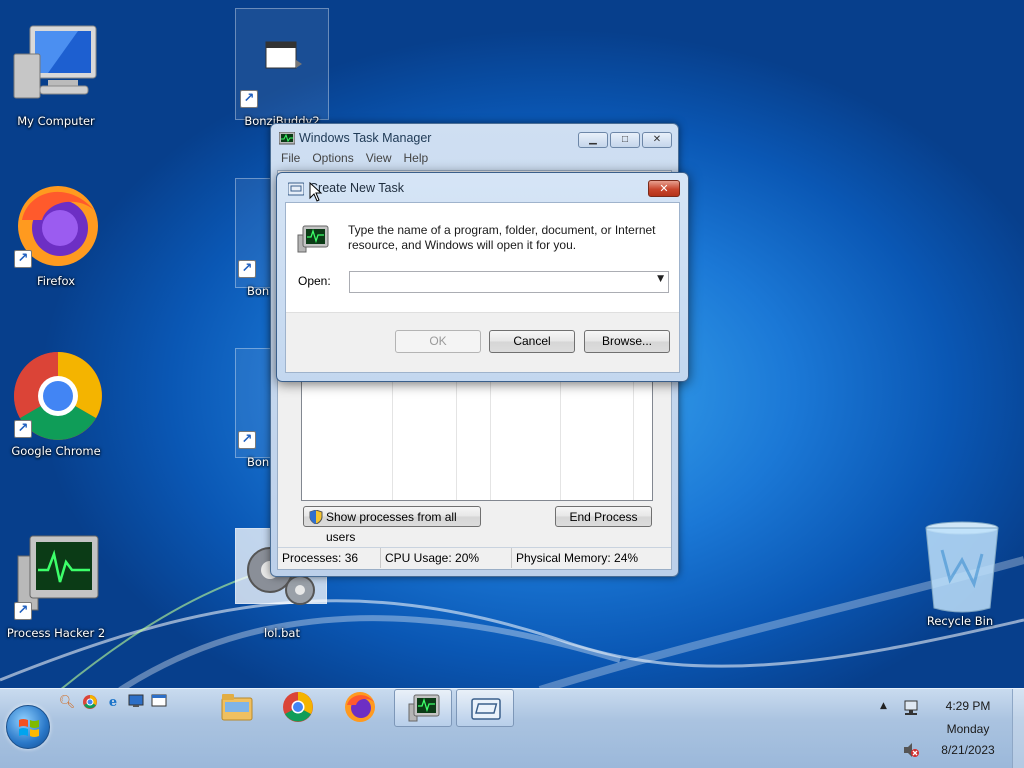 Image resolution: width=1024 pixels, height=768 pixels. Describe the element at coordinates (282, 633) in the screenshot. I see `desktop-icon-label: lol.bat` at that location.